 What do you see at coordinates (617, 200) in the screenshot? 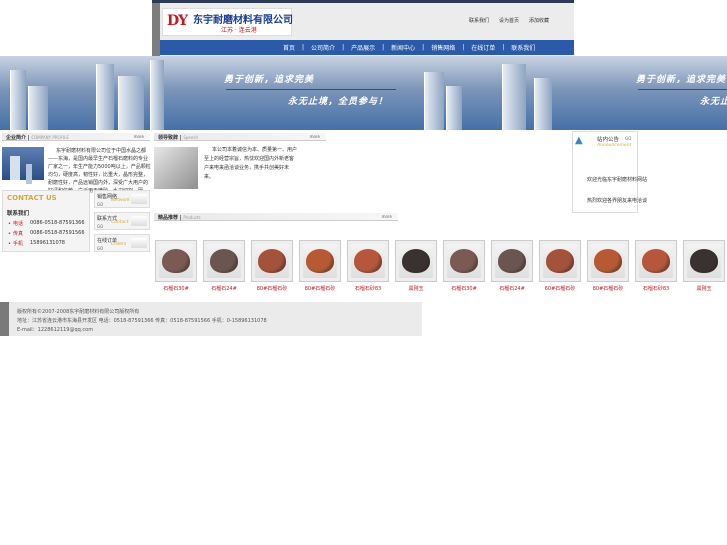
I see `notice-item: 热烈欢迎各界朋友来电洽谈` at bounding box center [617, 200].